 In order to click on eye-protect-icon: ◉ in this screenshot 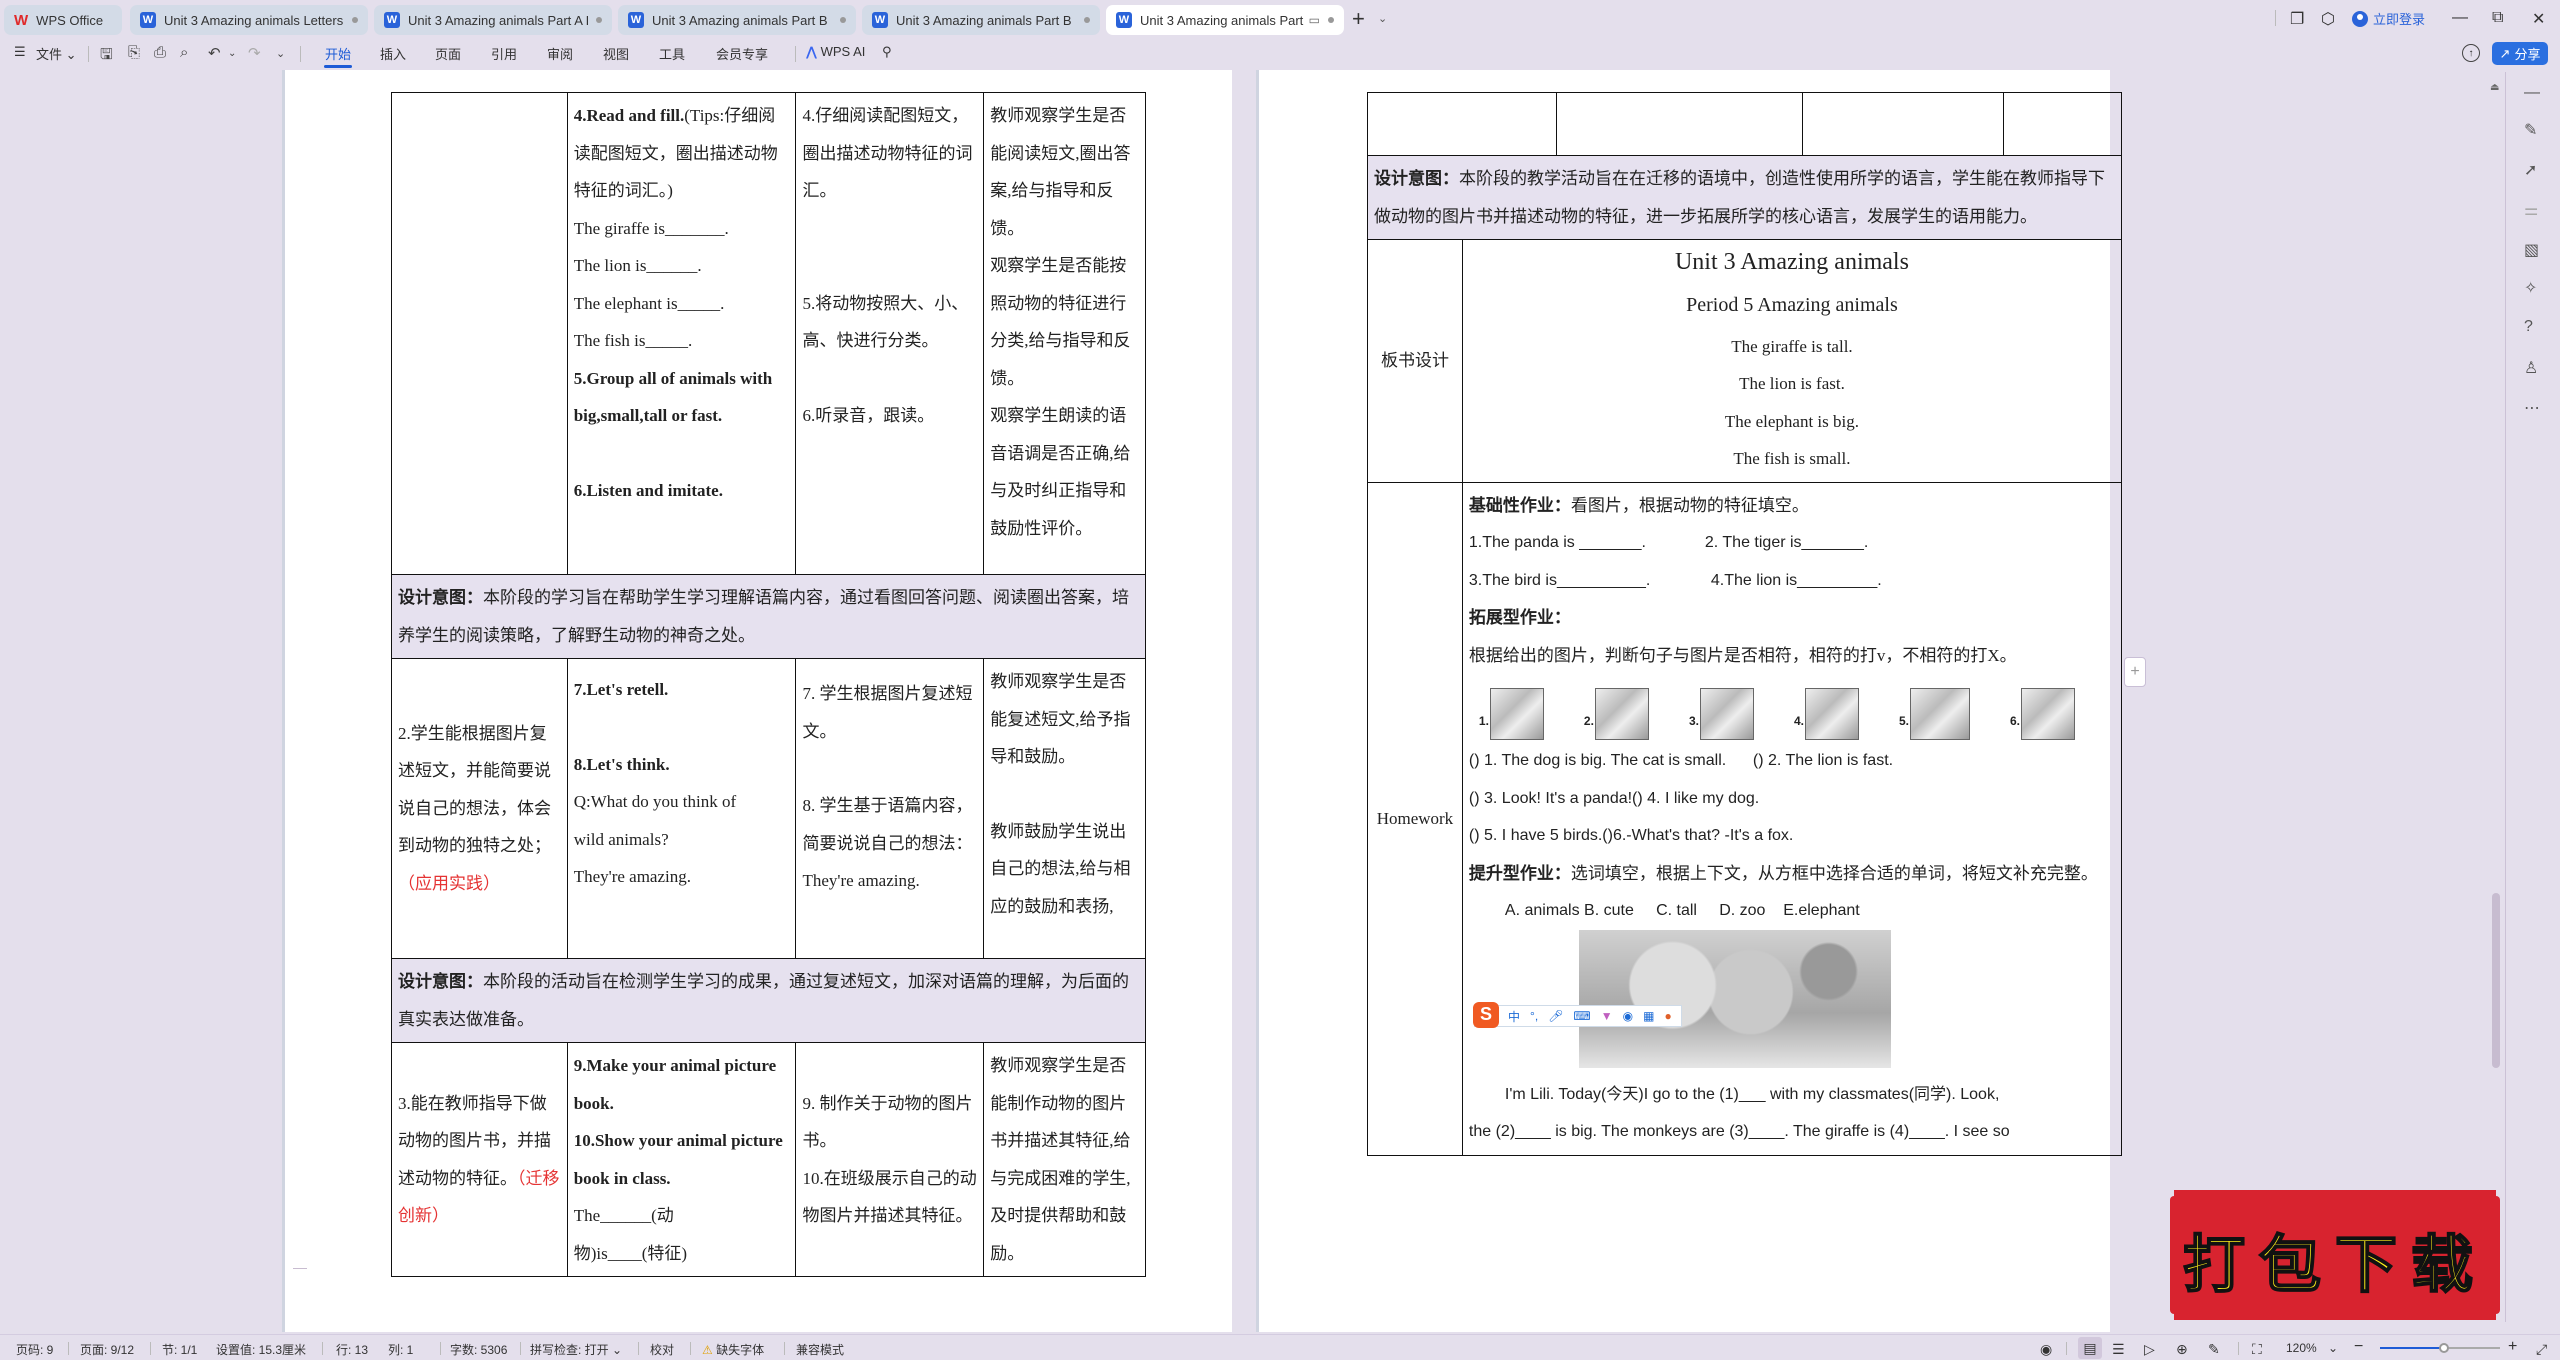, I will do `click(2046, 1349)`.